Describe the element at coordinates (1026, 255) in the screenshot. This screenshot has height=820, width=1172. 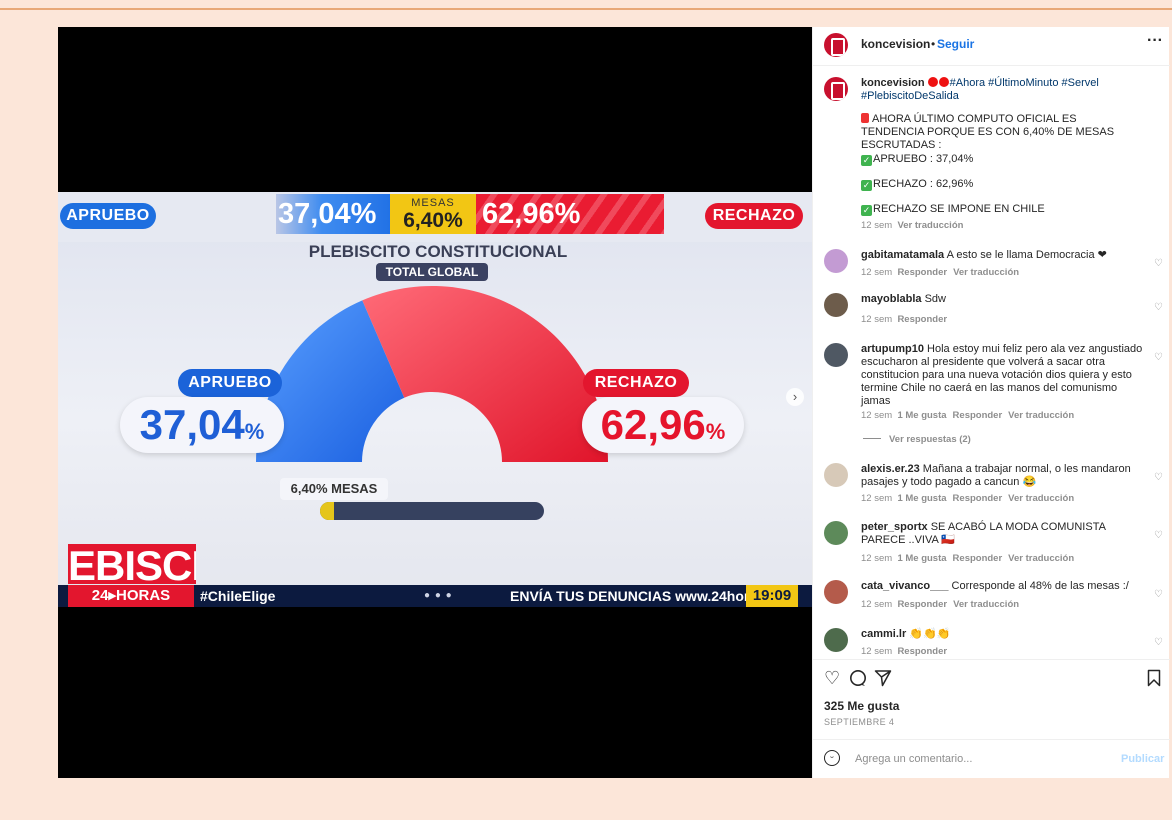
I see `comment-body: A esto se le llama Democracia ❤` at that location.